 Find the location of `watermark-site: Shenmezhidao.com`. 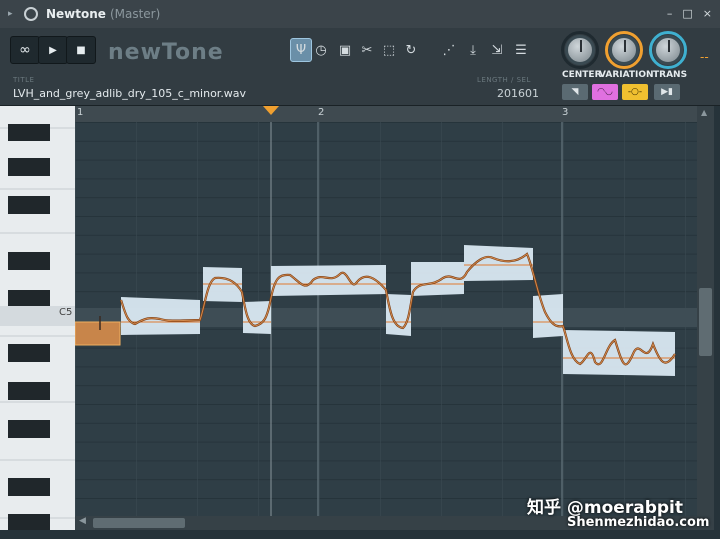

watermark-site: Shenmezhidao.com is located at coordinates (638, 522).